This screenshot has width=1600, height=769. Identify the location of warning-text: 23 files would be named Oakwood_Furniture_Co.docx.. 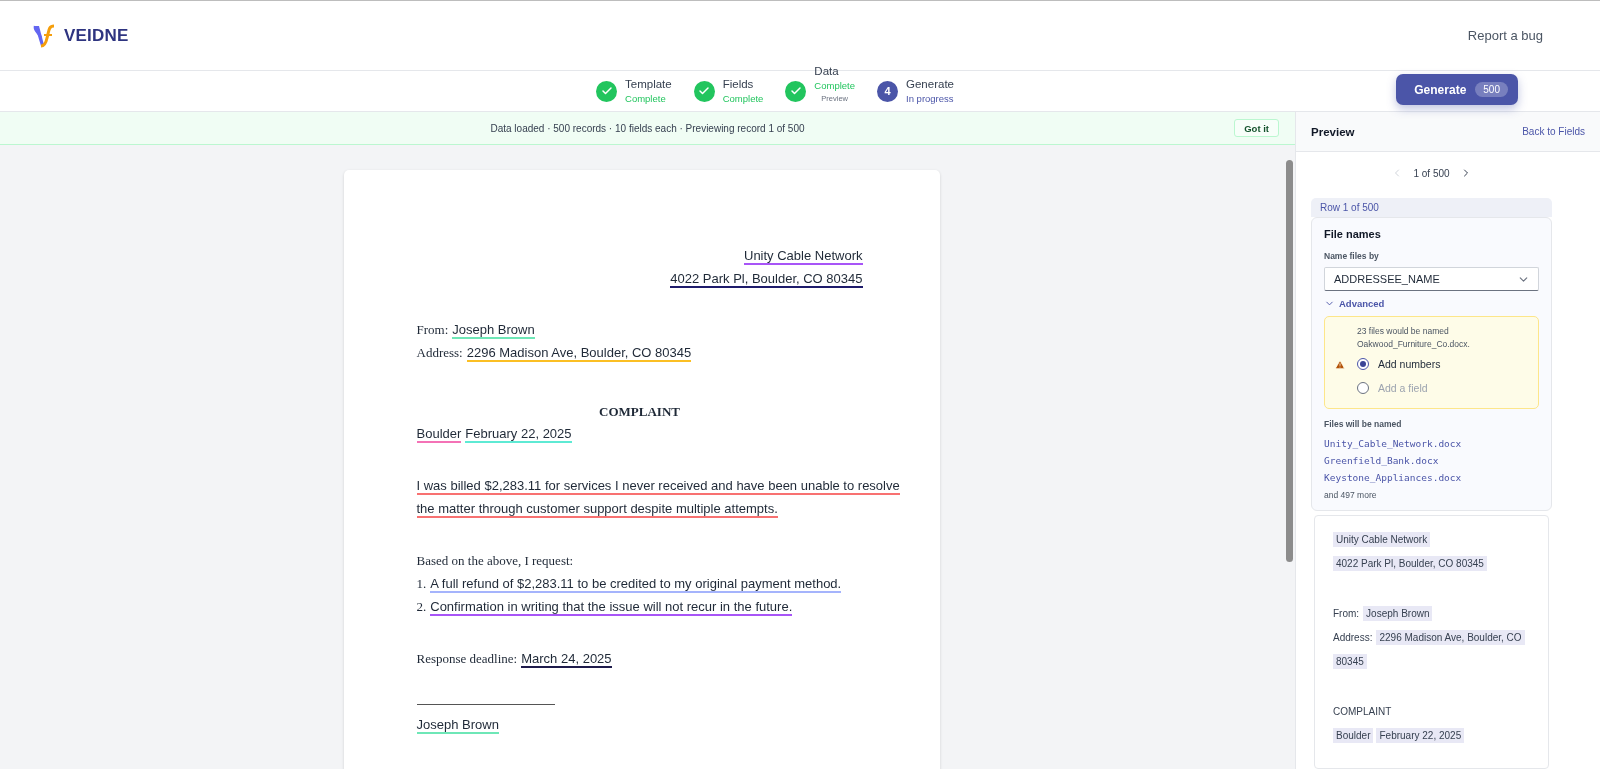
(1414, 338).